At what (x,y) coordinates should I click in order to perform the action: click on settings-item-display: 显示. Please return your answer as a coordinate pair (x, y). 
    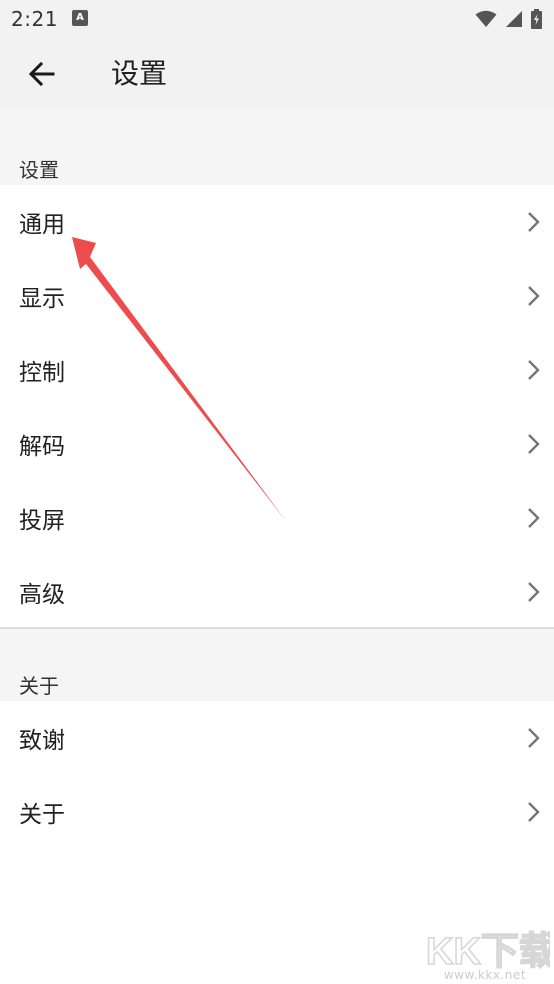
    Looking at the image, I should click on (277, 296).